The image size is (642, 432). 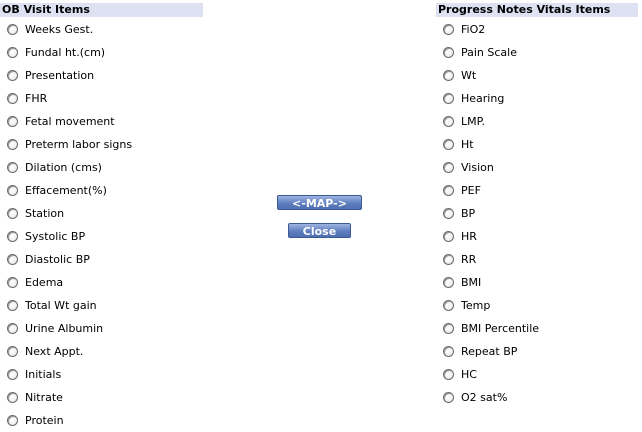 What do you see at coordinates (490, 374) in the screenshot?
I see `vitals-list-item: HC` at bounding box center [490, 374].